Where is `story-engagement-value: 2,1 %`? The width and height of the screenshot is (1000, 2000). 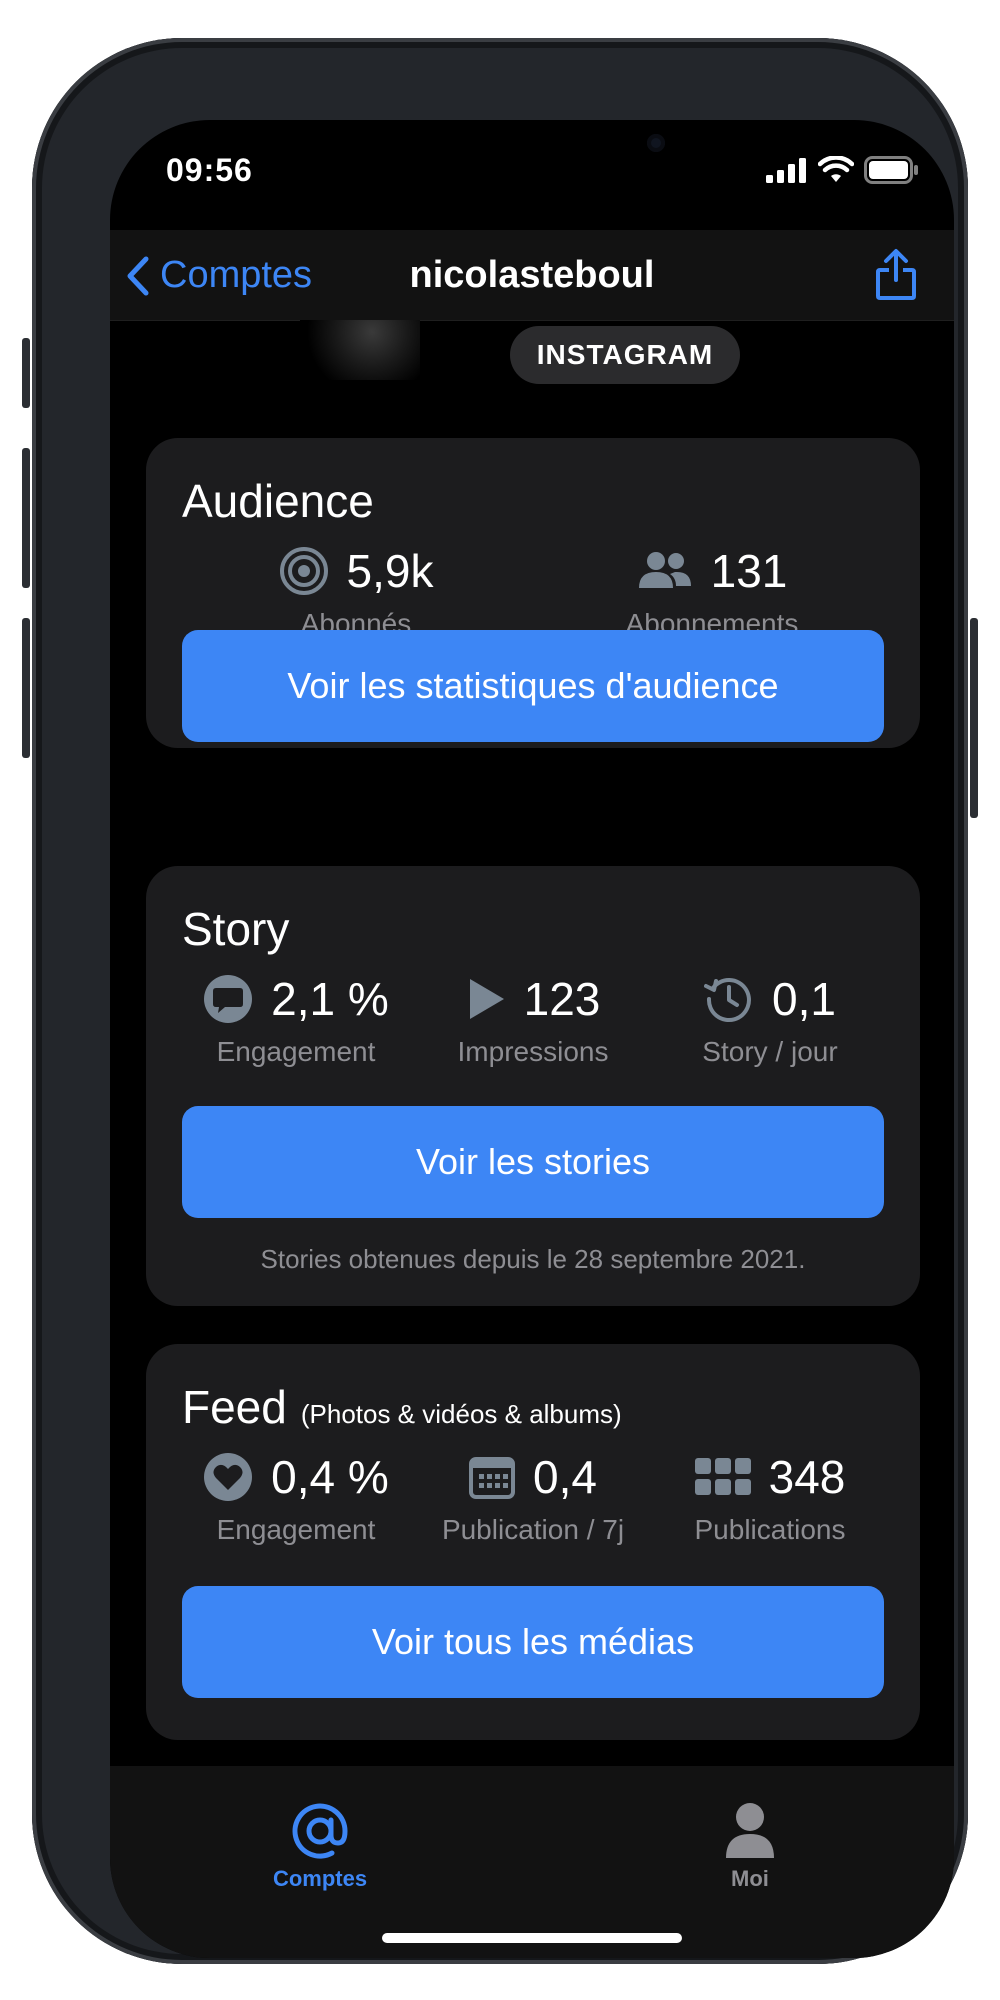 story-engagement-value: 2,1 % is located at coordinates (330, 999).